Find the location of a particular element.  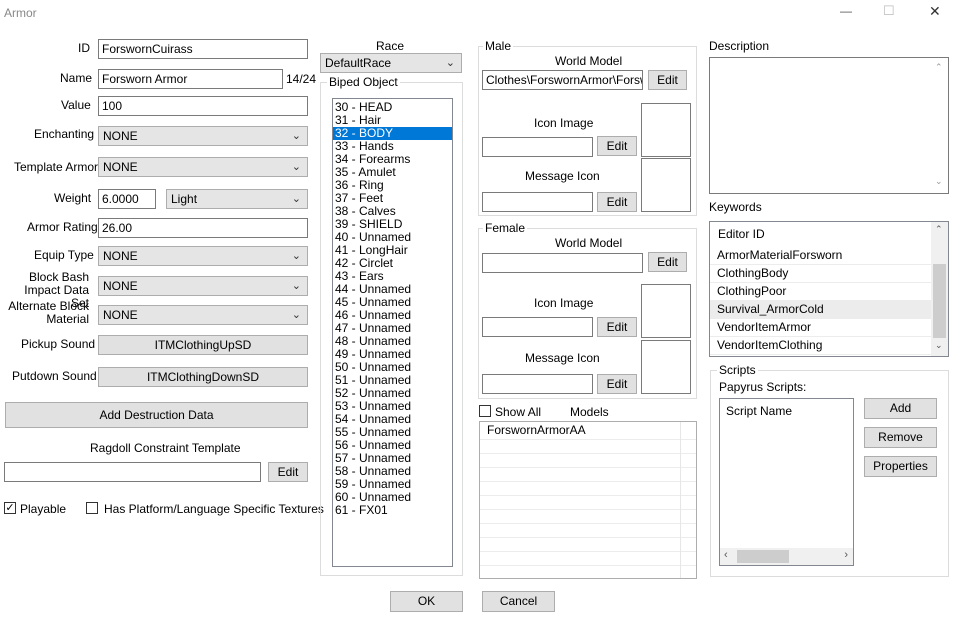

weight-class-value: Light is located at coordinates (184, 199).